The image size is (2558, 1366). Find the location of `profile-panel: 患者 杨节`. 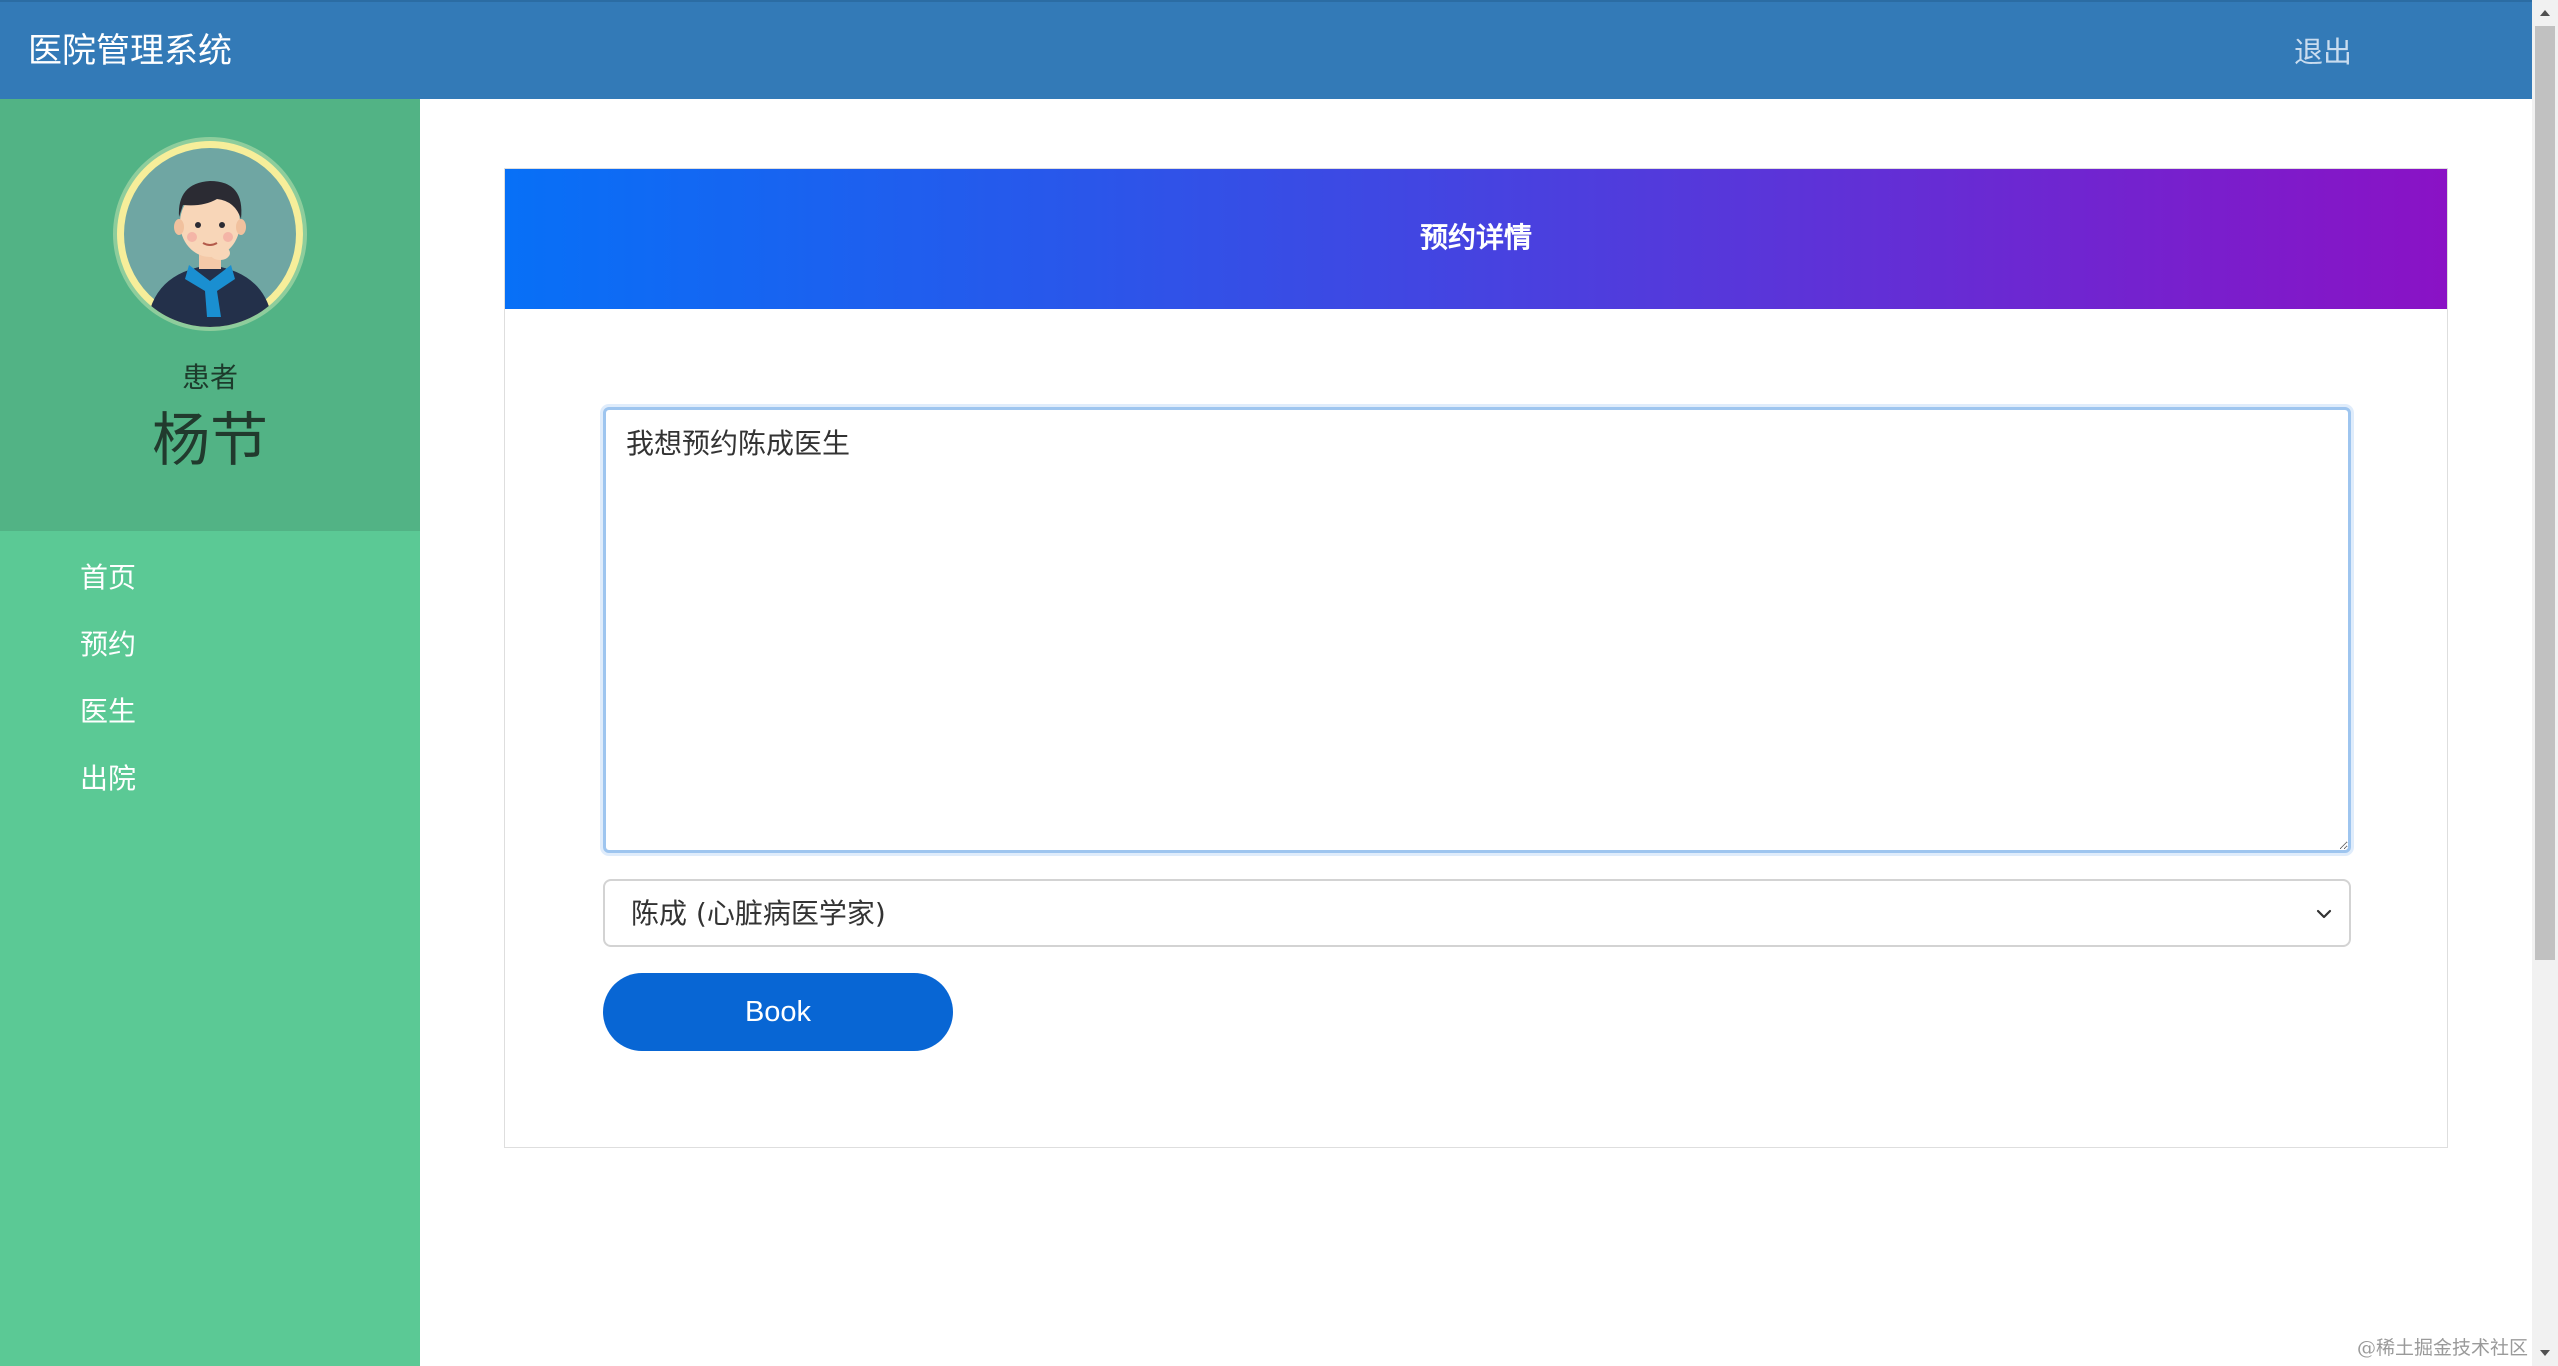

profile-panel: 患者 杨节 is located at coordinates (210, 315).